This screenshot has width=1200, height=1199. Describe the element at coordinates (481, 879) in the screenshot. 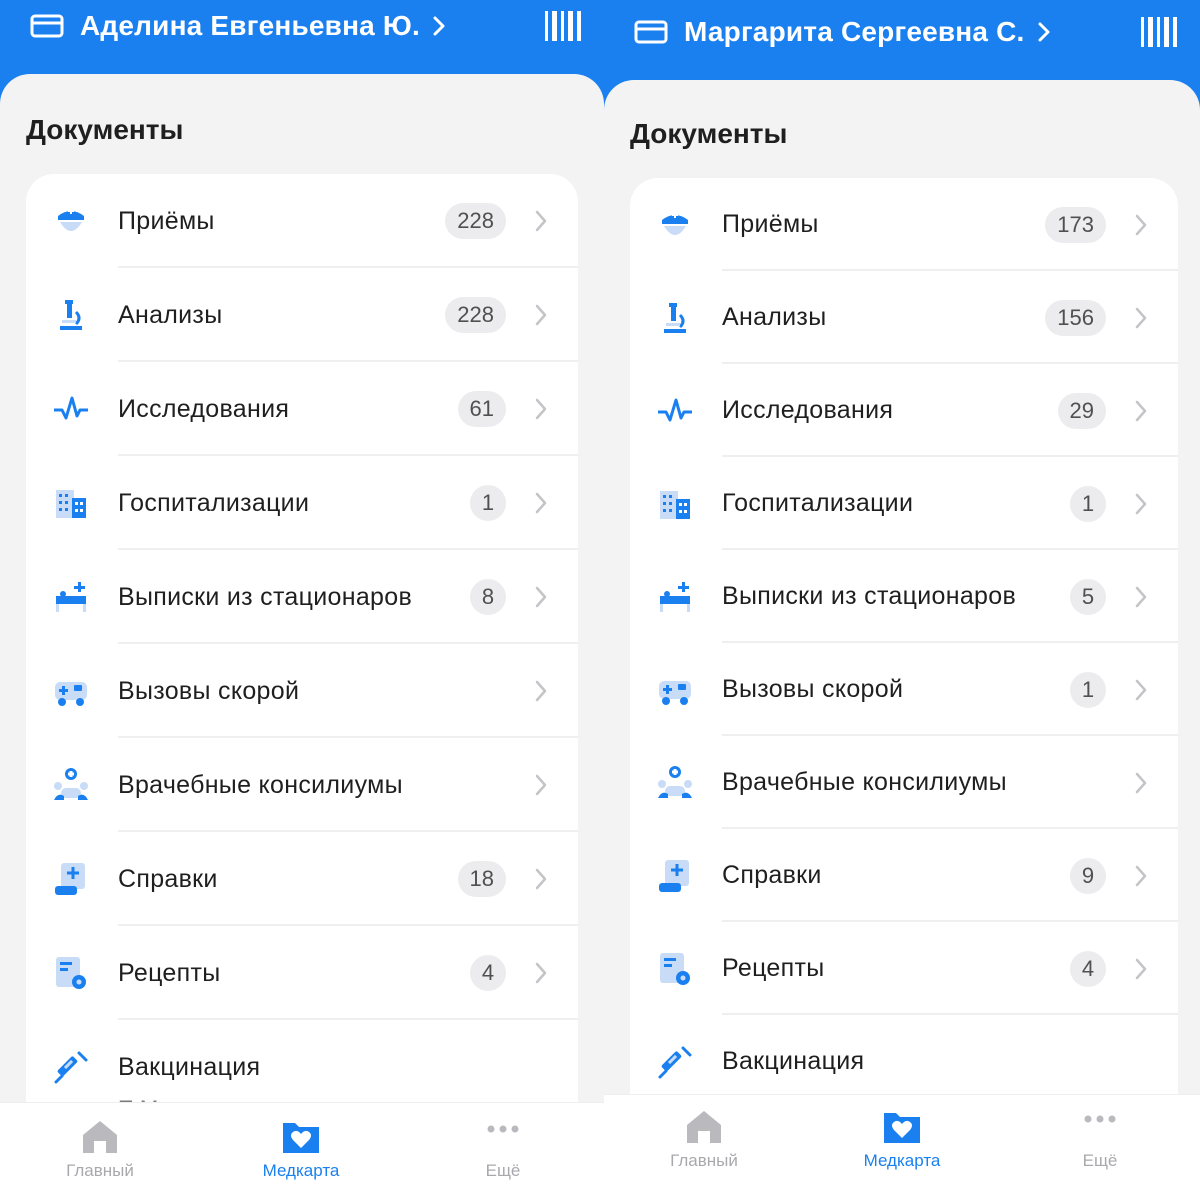

I see `count-badge: 18` at that location.